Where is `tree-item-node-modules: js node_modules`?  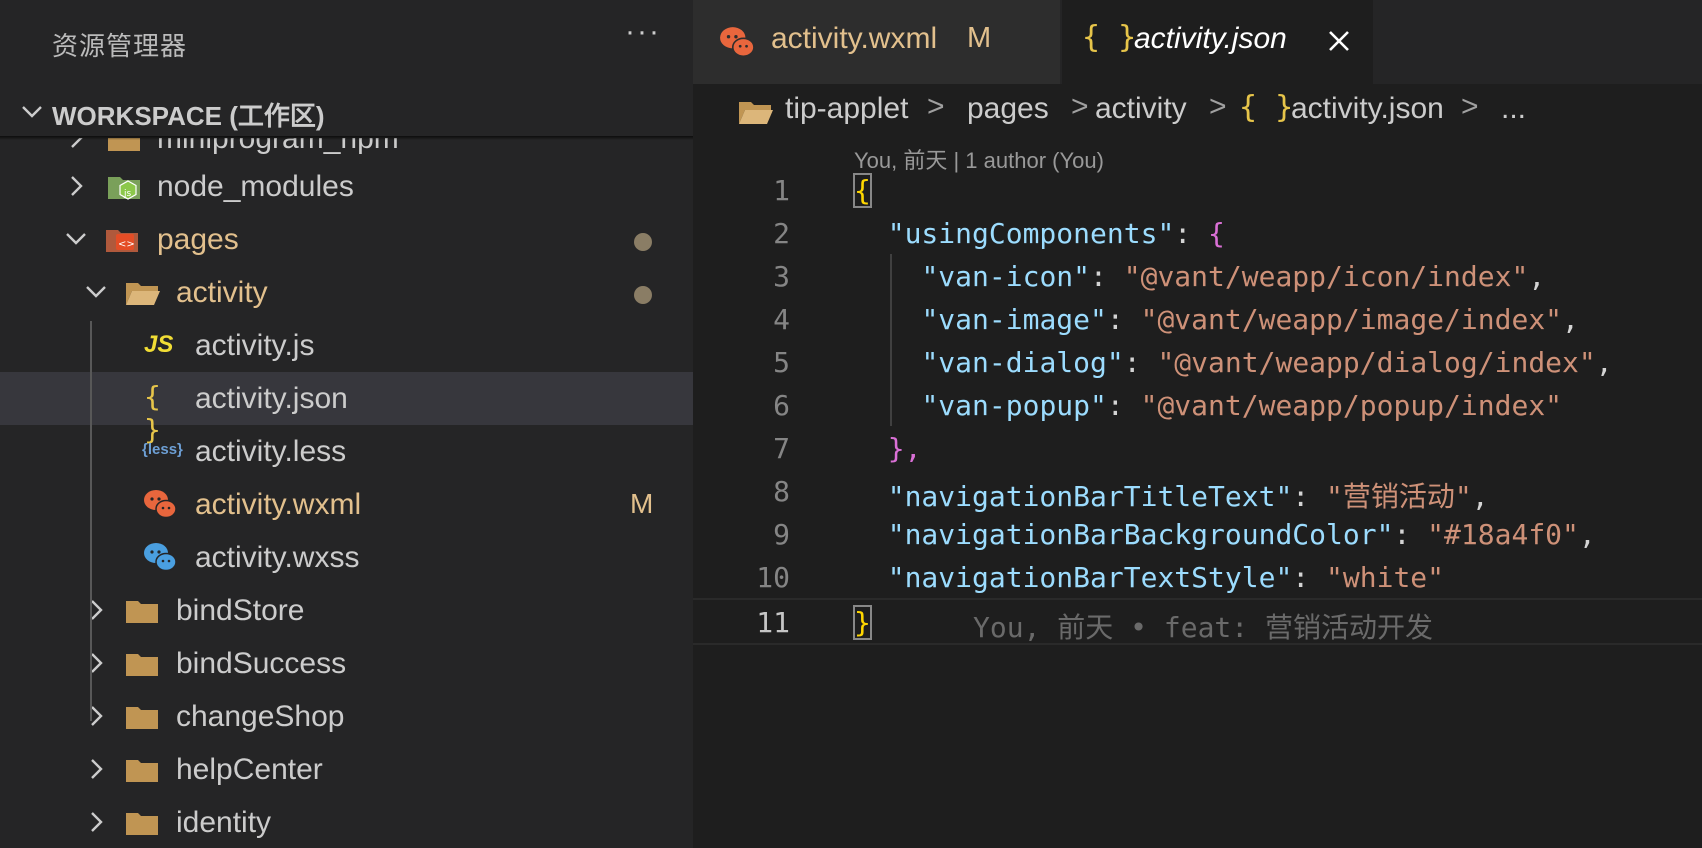 tree-item-node-modules: js node_modules is located at coordinates (346, 186).